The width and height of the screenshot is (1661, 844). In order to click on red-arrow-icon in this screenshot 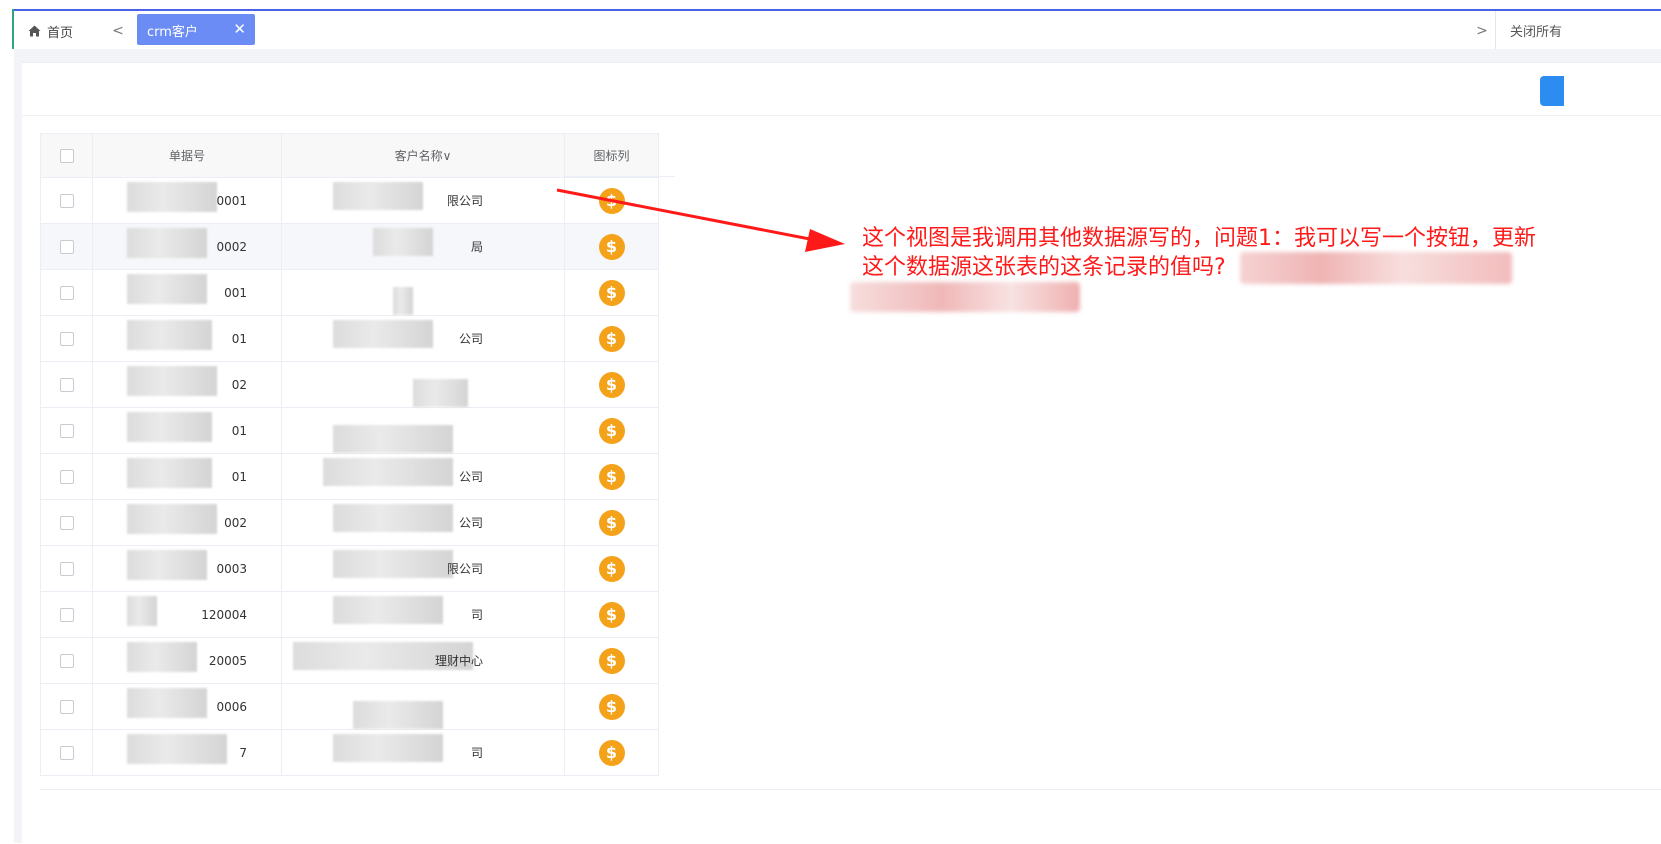, I will do `click(700, 220)`.